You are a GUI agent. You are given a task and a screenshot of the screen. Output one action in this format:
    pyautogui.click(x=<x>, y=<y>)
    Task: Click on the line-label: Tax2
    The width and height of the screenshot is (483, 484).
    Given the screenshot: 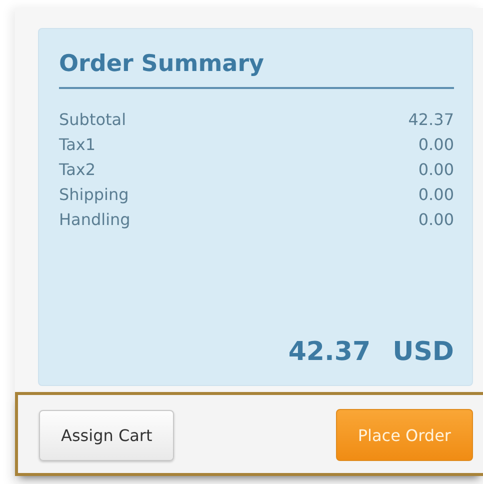 What is the action you would take?
    pyautogui.click(x=77, y=170)
    